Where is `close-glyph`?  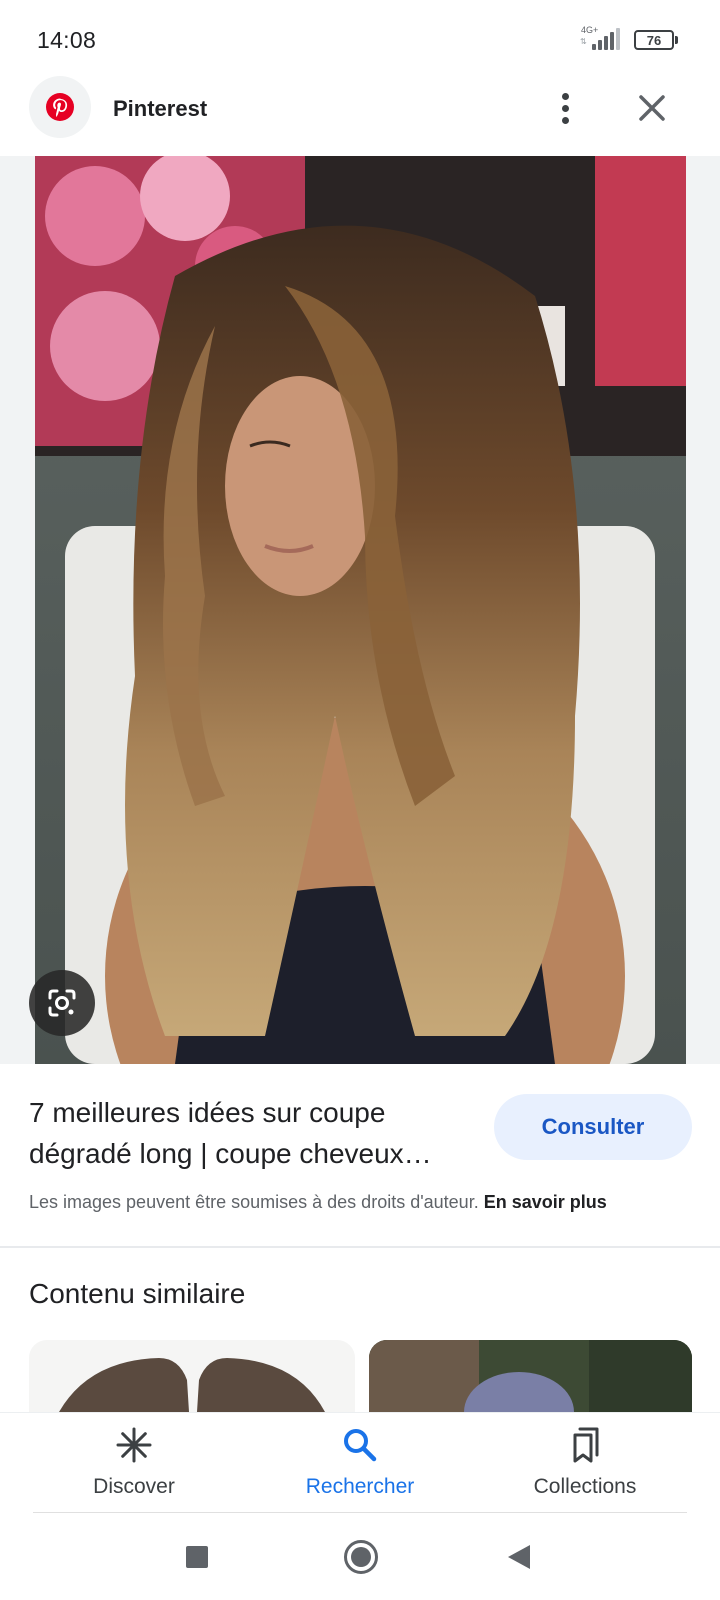 close-glyph is located at coordinates (652, 108).